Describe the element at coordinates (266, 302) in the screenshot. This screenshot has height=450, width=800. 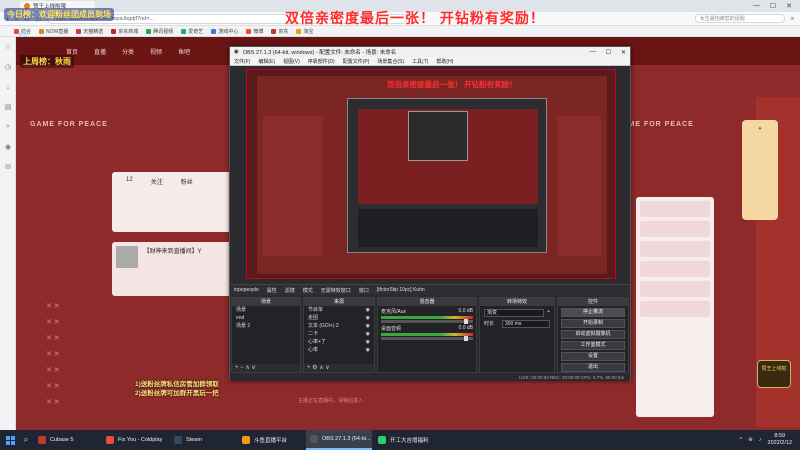
I see `scenes-header: 场景` at that location.